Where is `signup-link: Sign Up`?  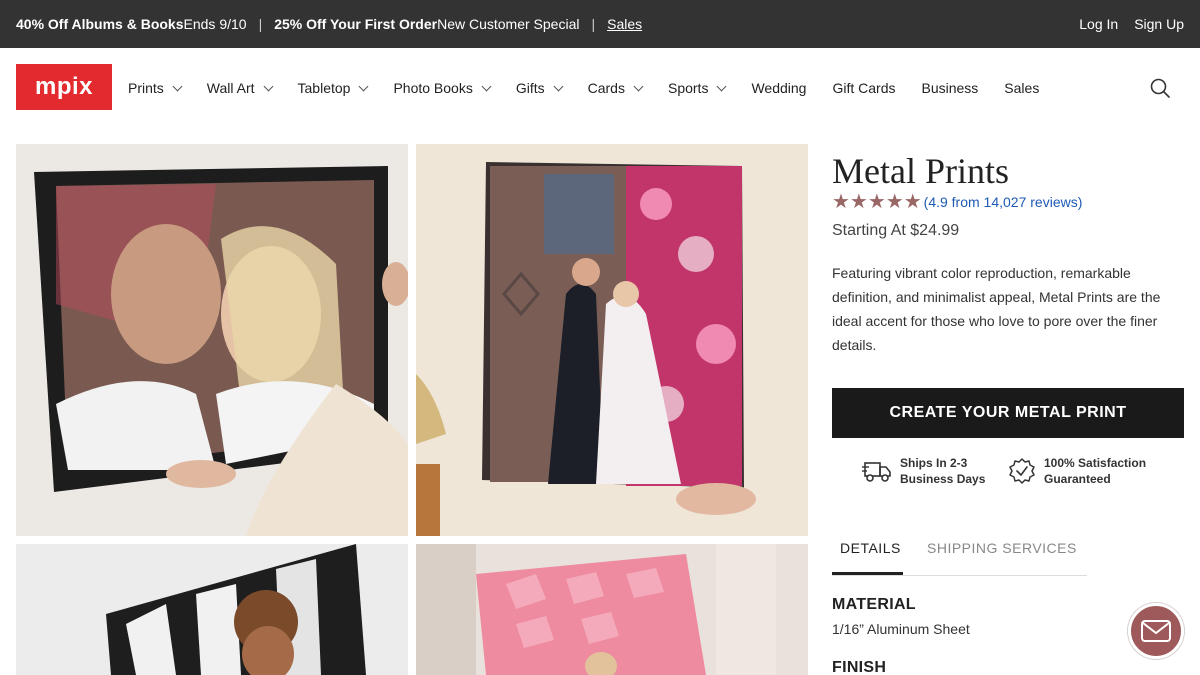
signup-link: Sign Up is located at coordinates (1159, 24).